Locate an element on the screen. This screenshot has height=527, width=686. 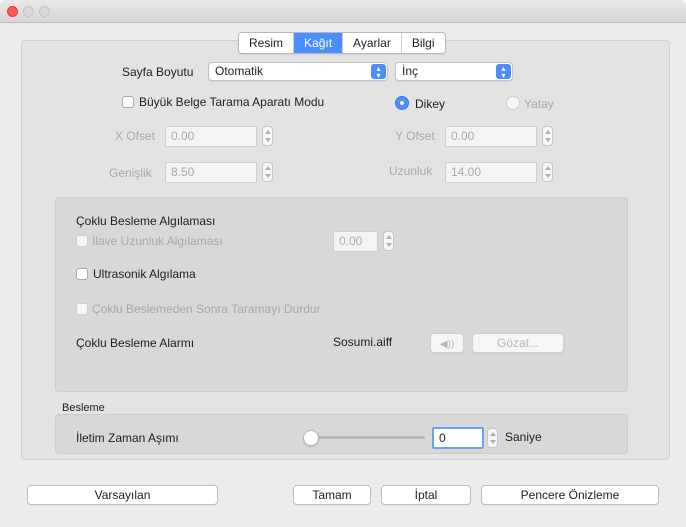
width-stepper is located at coordinates (267, 172).